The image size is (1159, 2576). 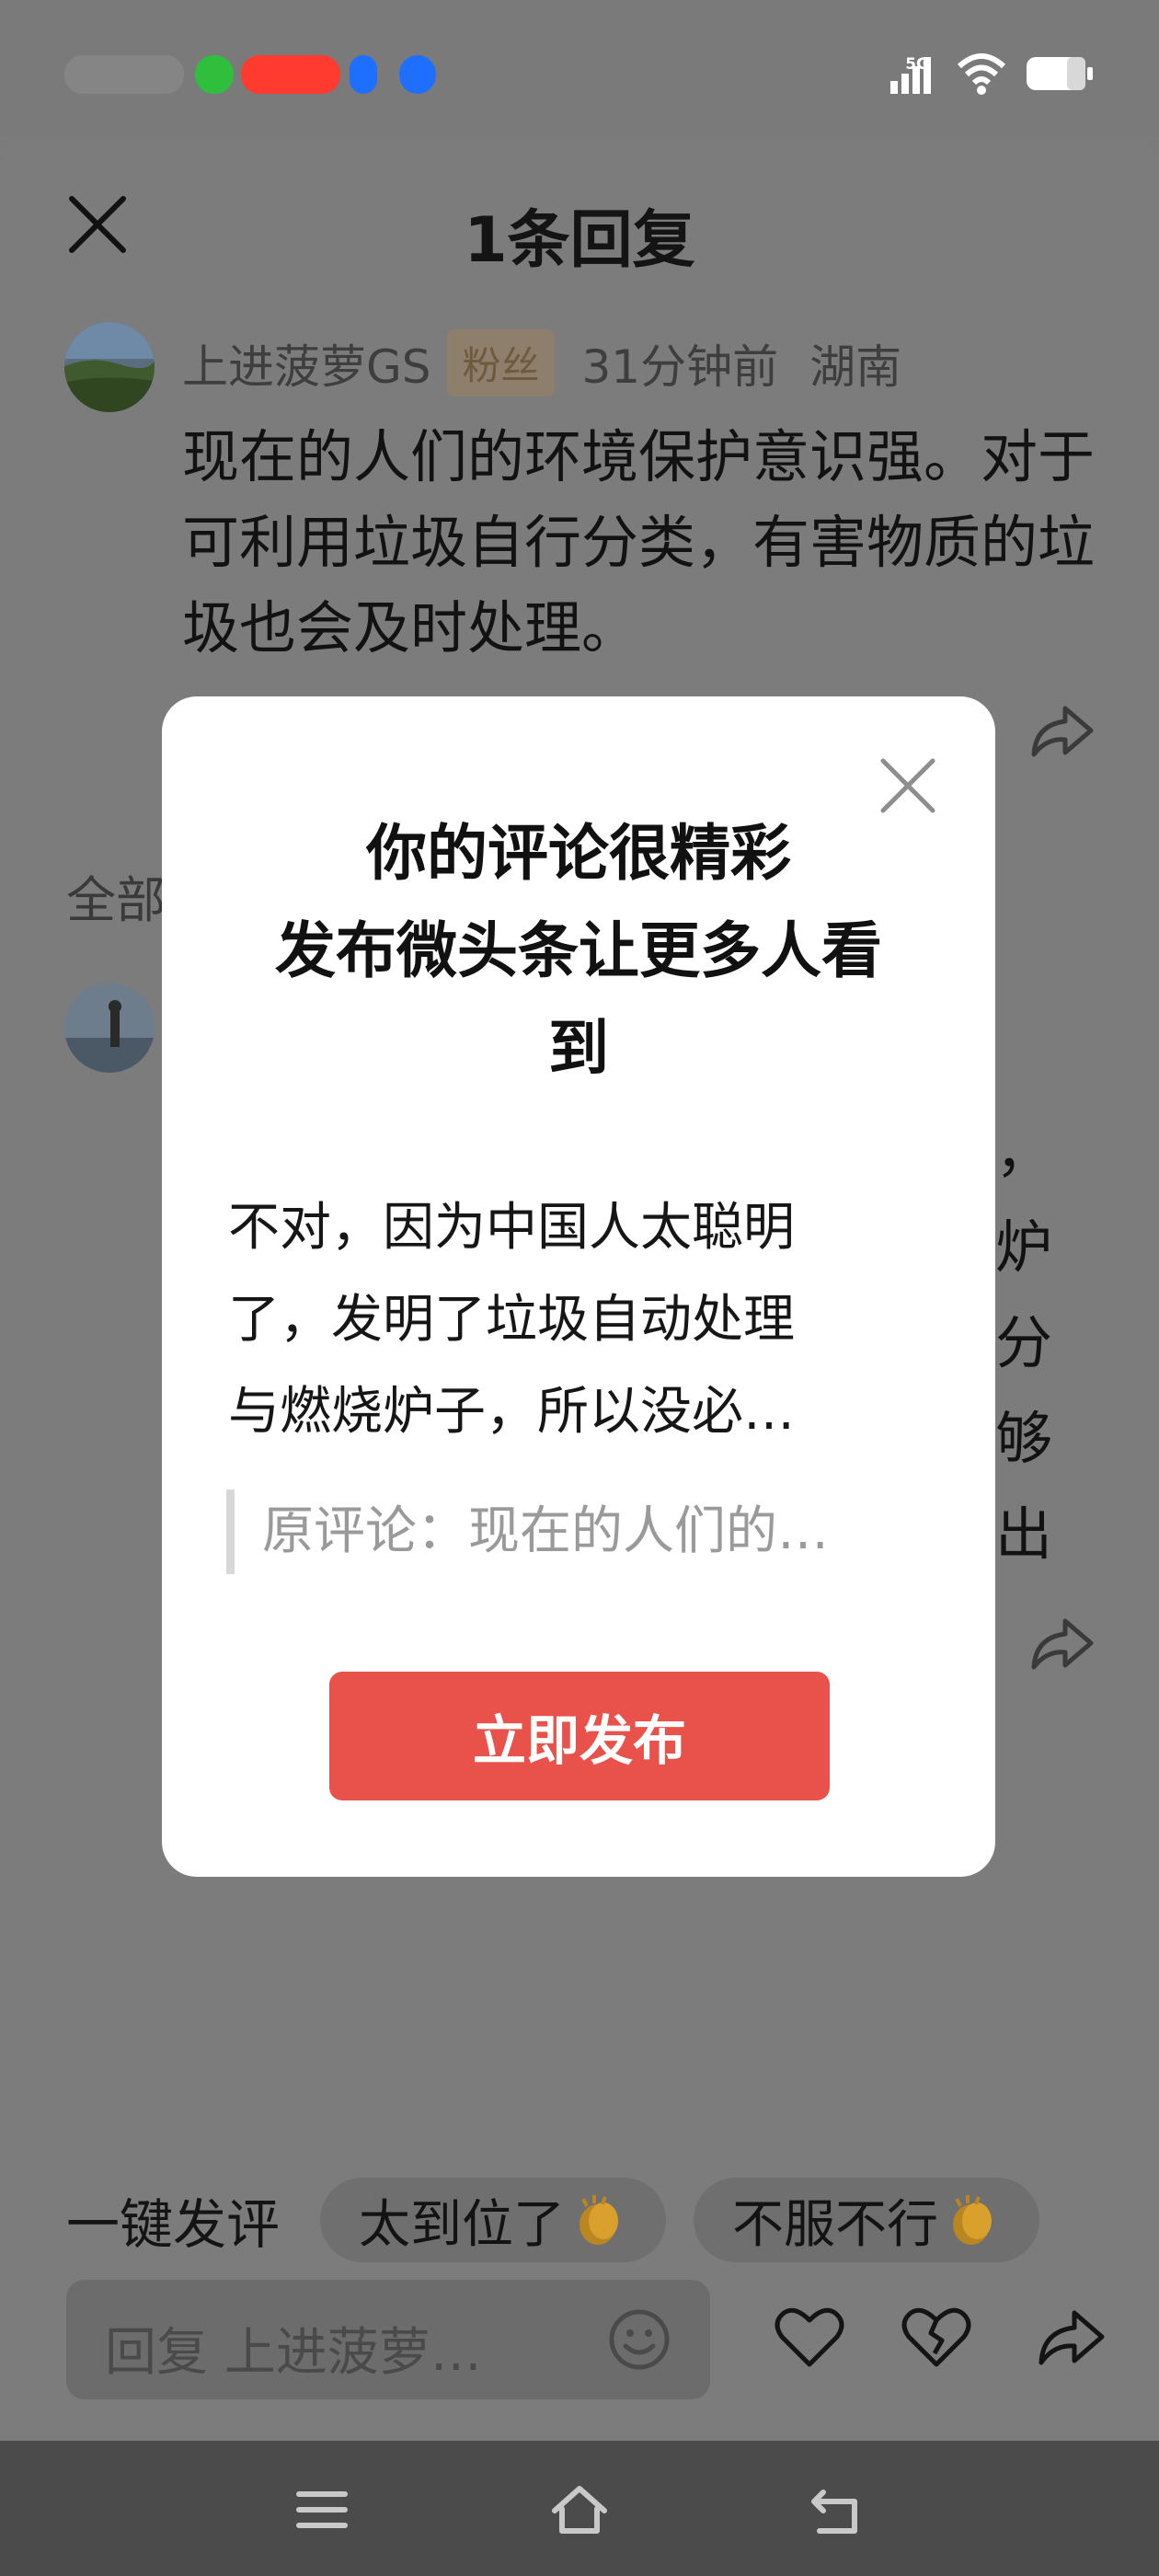 I want to click on quick-reply-label: 一键发评, so click(x=173, y=2224).